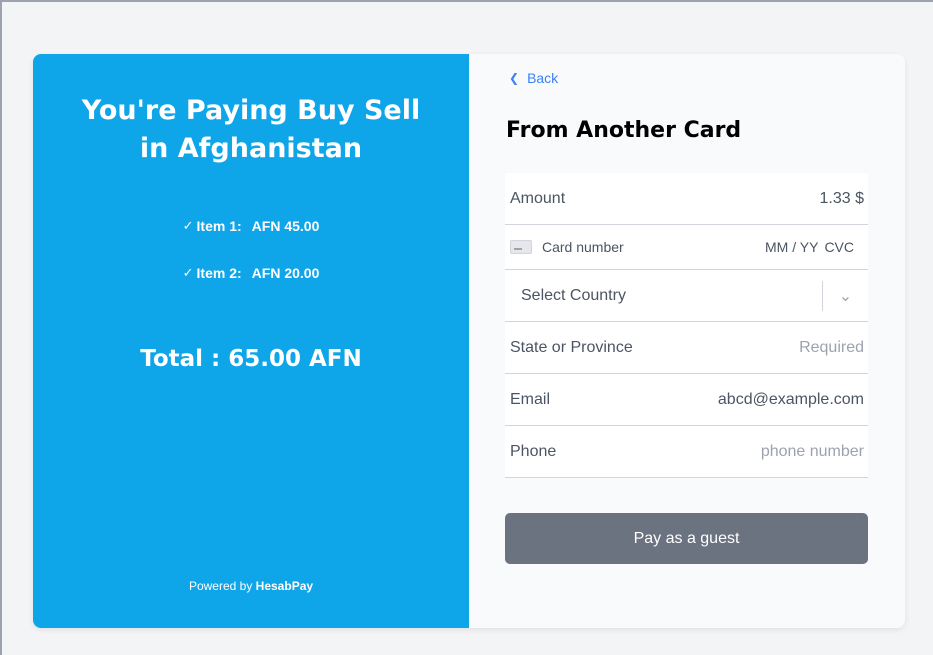 The width and height of the screenshot is (933, 655). What do you see at coordinates (686, 538) in the screenshot?
I see `pay-as-guest-button: Pay as a guest` at bounding box center [686, 538].